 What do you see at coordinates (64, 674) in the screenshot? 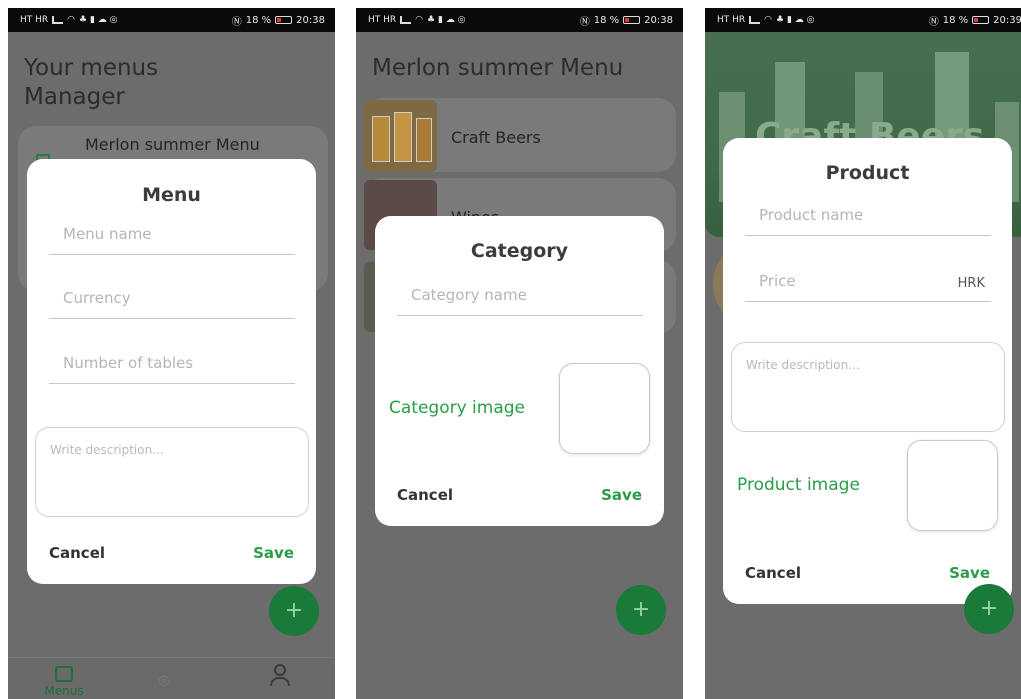
I see `list-icon` at bounding box center [64, 674].